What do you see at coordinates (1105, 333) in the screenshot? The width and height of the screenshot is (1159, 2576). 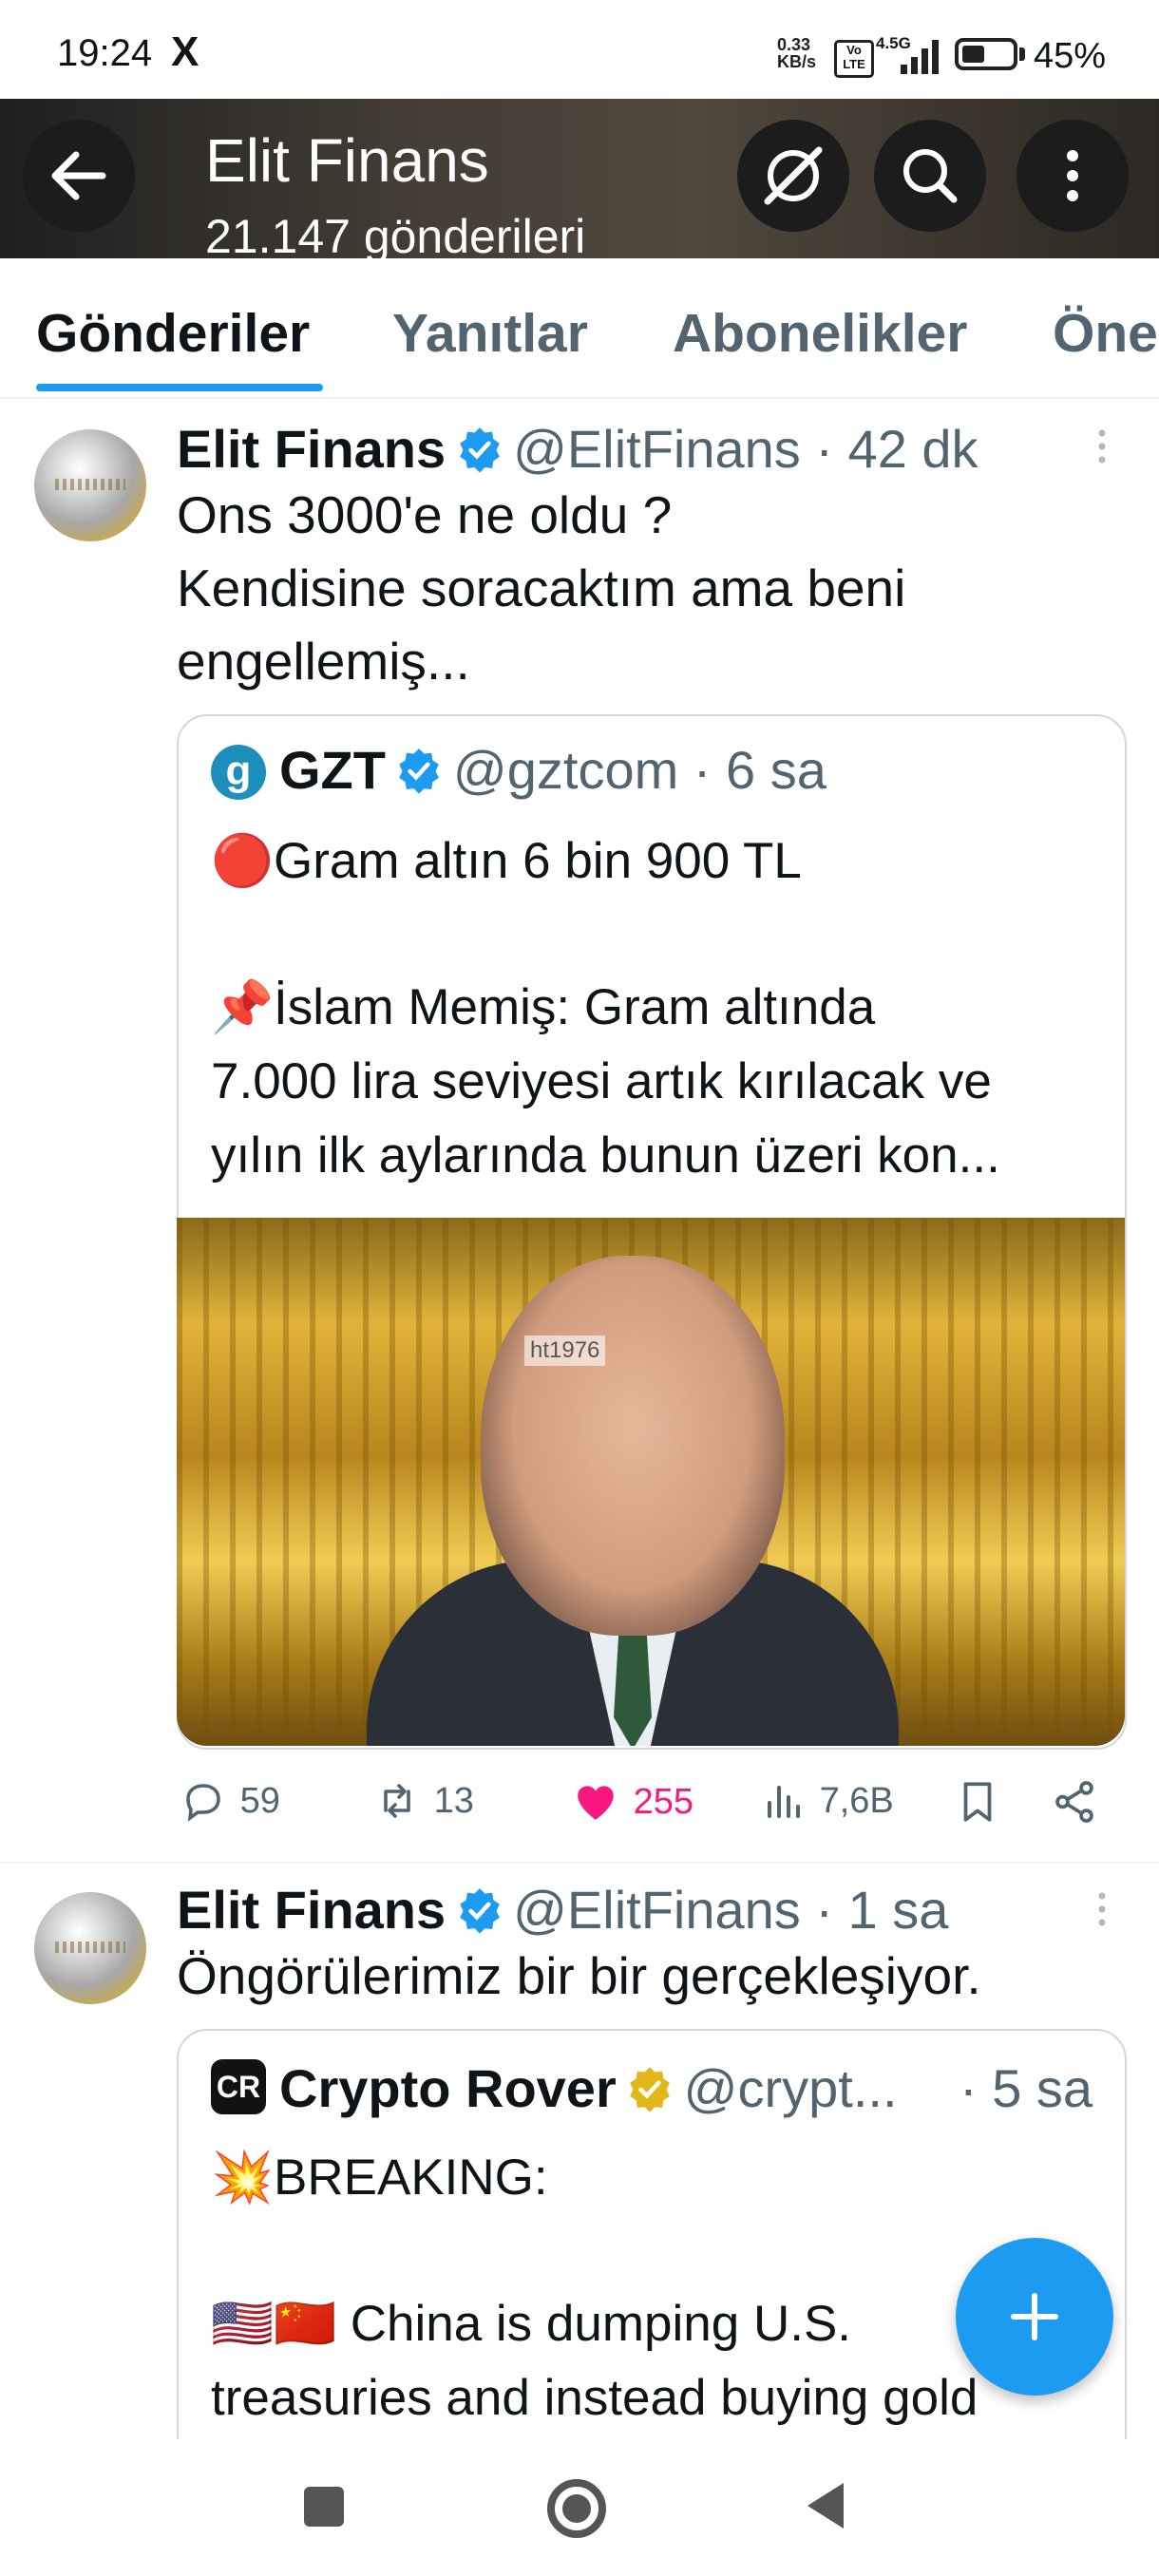 I see `tab-highlights: Öne` at bounding box center [1105, 333].